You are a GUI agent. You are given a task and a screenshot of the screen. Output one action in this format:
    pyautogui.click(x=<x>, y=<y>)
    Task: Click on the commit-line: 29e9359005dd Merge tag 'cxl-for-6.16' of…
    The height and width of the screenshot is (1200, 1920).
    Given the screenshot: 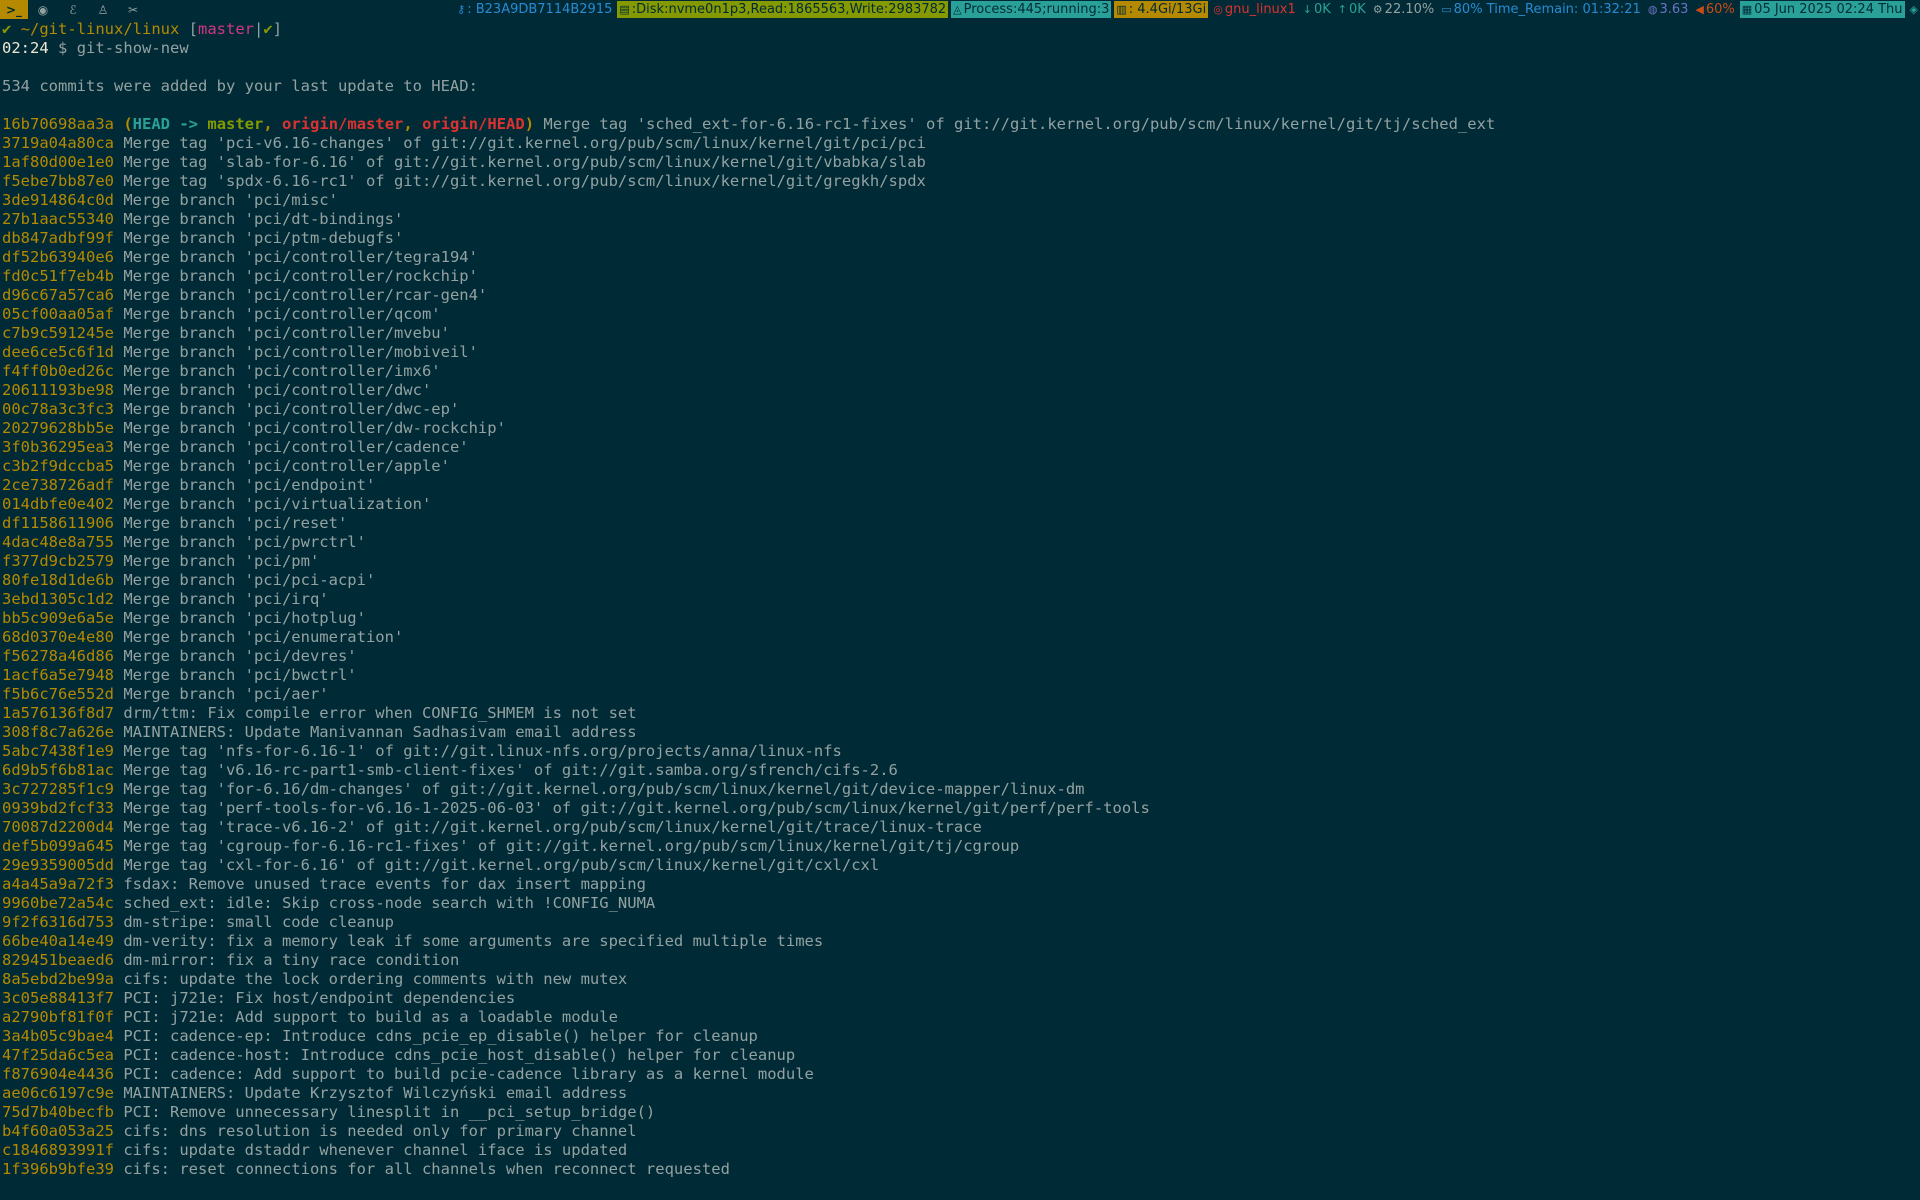 What is the action you would take?
    pyautogui.click(x=960, y=865)
    